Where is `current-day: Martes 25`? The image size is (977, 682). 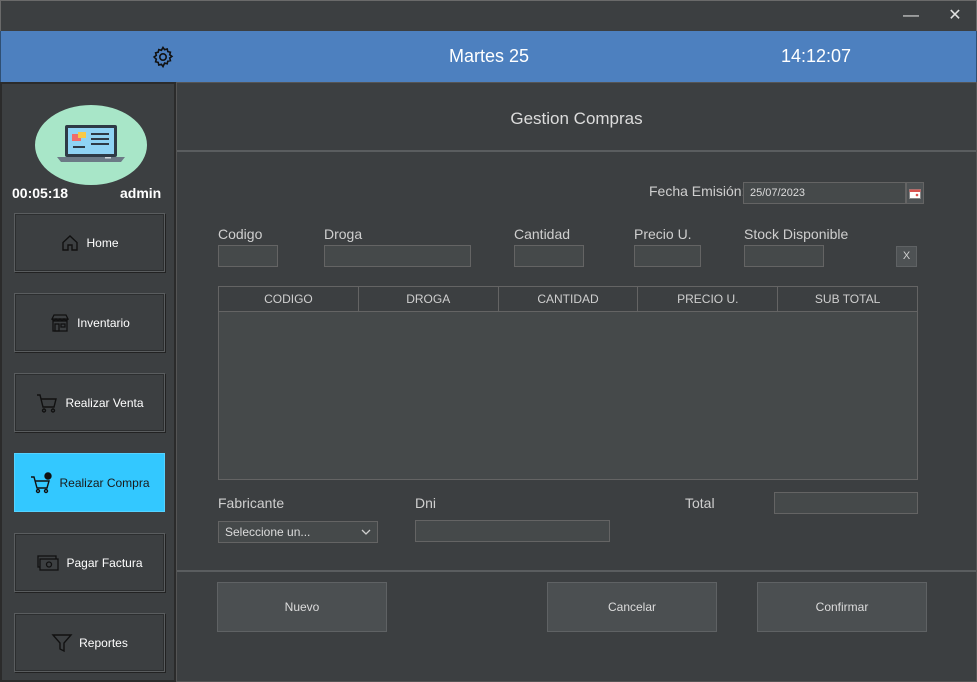
current-day: Martes 25 is located at coordinates (489, 56).